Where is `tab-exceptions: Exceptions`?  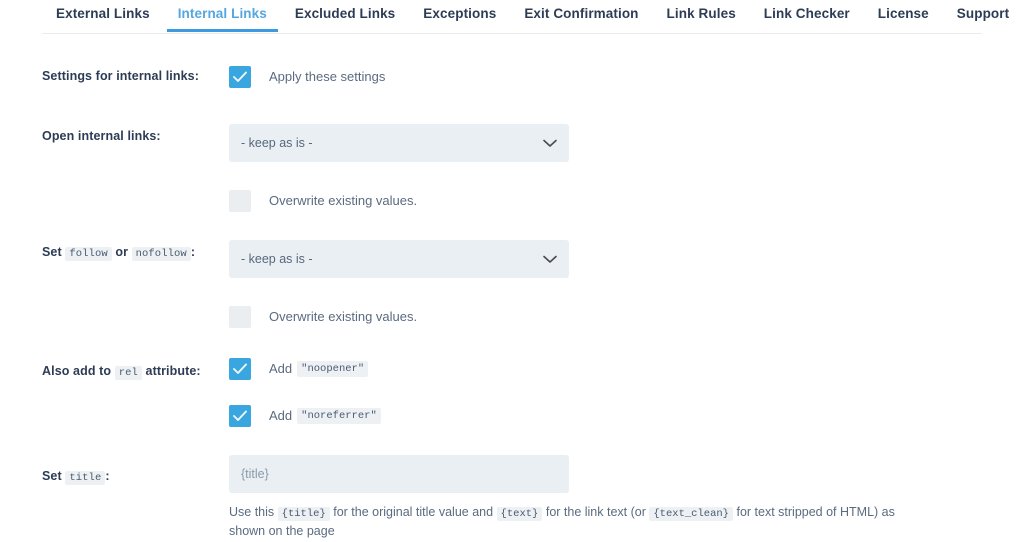
tab-exceptions: Exceptions is located at coordinates (459, 15).